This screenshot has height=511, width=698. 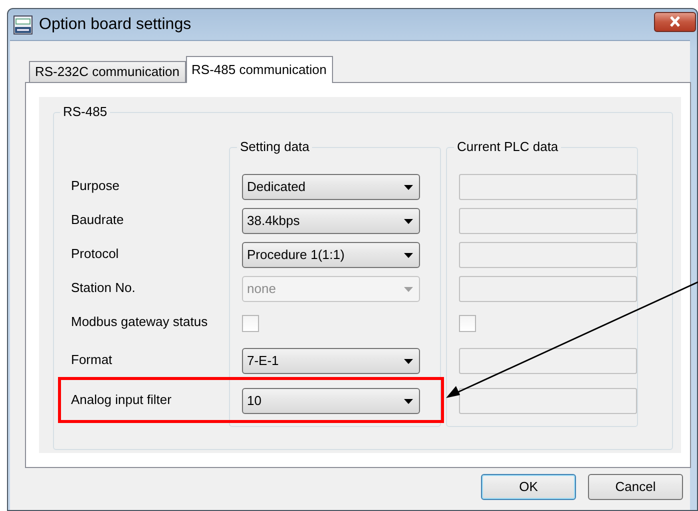 What do you see at coordinates (331, 361) in the screenshot?
I see `dropdown: 7-E-1` at bounding box center [331, 361].